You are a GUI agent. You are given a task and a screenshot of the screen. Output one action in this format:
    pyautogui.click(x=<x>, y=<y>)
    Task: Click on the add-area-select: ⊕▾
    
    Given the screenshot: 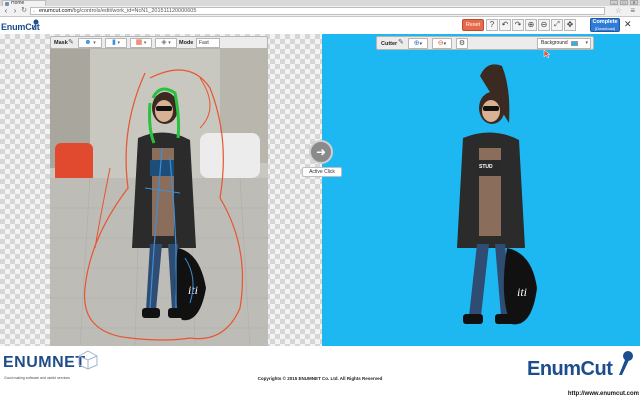 What is the action you would take?
    pyautogui.click(x=418, y=43)
    